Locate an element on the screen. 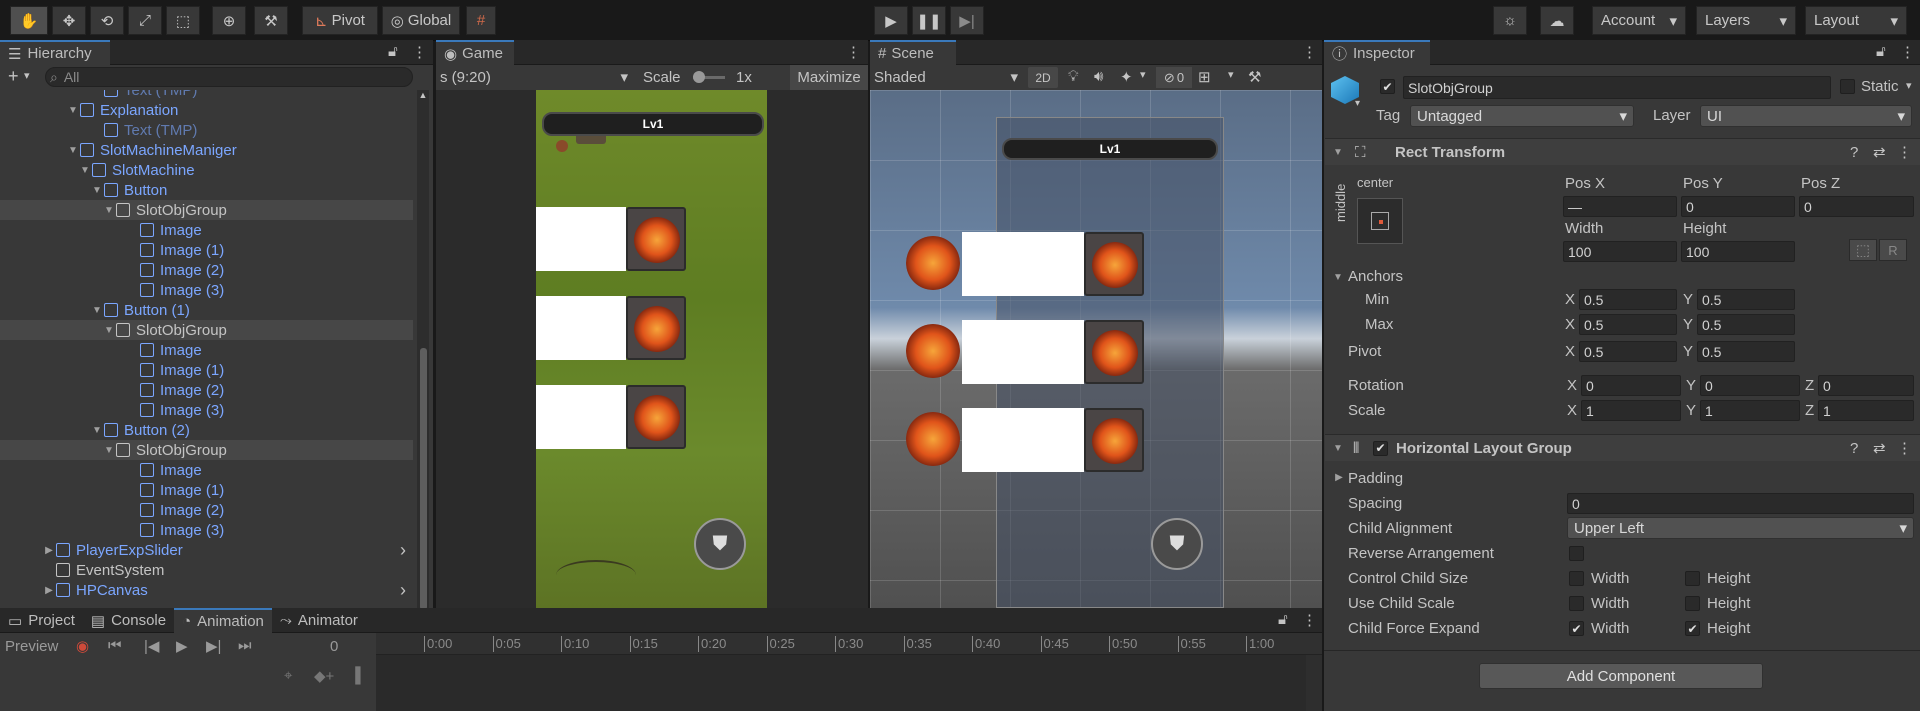  tab-inspector: ⓘ Inspector is located at coordinates (1377, 52).